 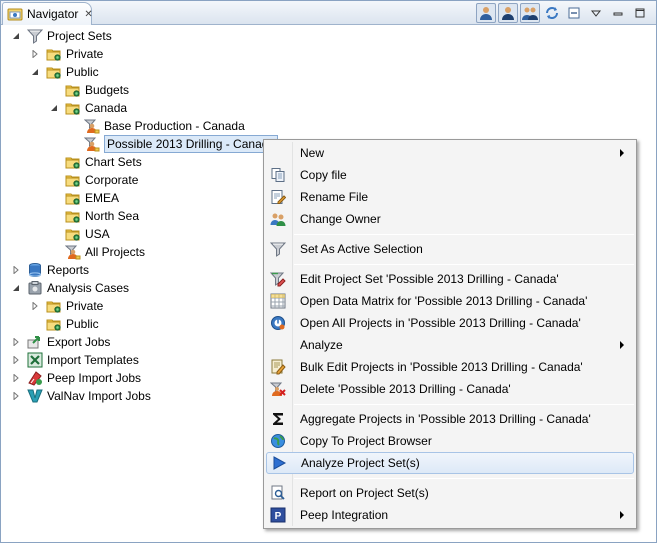 What do you see at coordinates (450, 249) in the screenshot?
I see `menu-item-set-as-active-selection: Set As Active Selection` at bounding box center [450, 249].